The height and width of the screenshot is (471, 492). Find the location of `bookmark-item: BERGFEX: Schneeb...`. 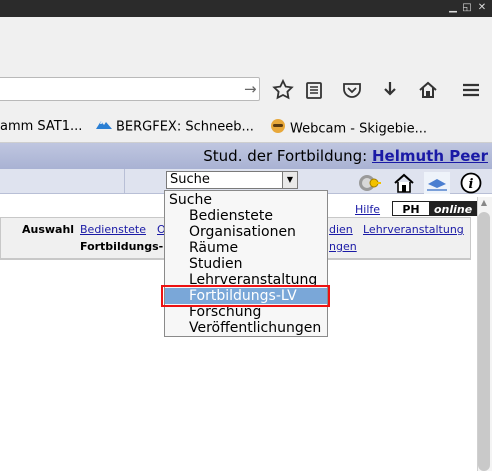

bookmark-item: BERGFEX: Schneeb... is located at coordinates (175, 127).